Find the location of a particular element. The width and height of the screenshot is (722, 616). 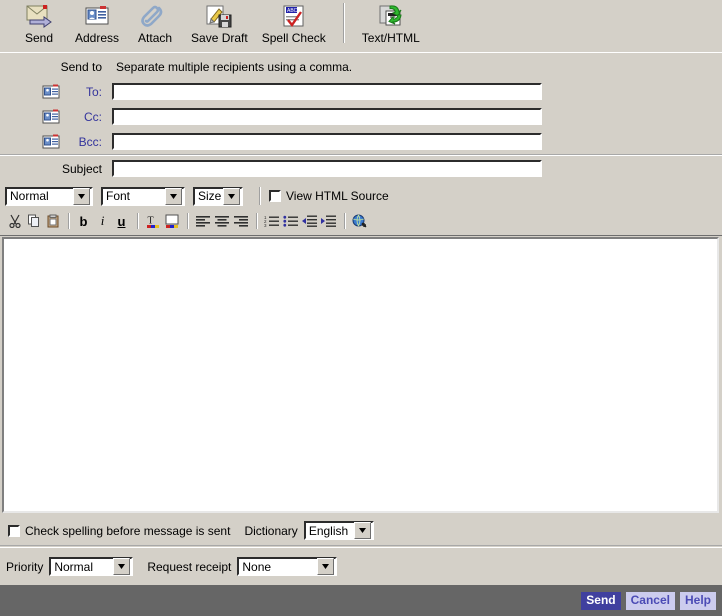

toolbar-text-html-button: T Text/HTML is located at coordinates (391, 22).